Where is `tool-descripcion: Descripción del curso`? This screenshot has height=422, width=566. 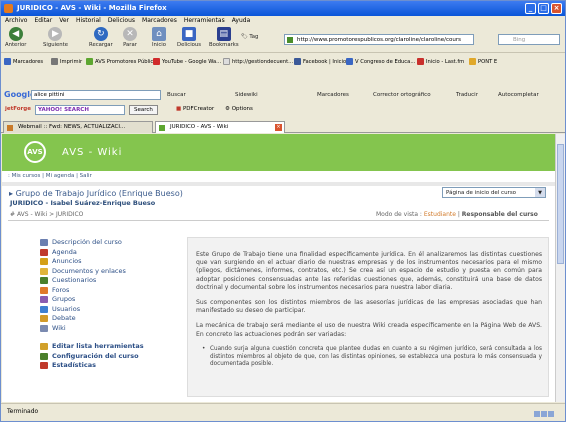
tool-descripcion: Descripción del curso is located at coordinates (115, 243).